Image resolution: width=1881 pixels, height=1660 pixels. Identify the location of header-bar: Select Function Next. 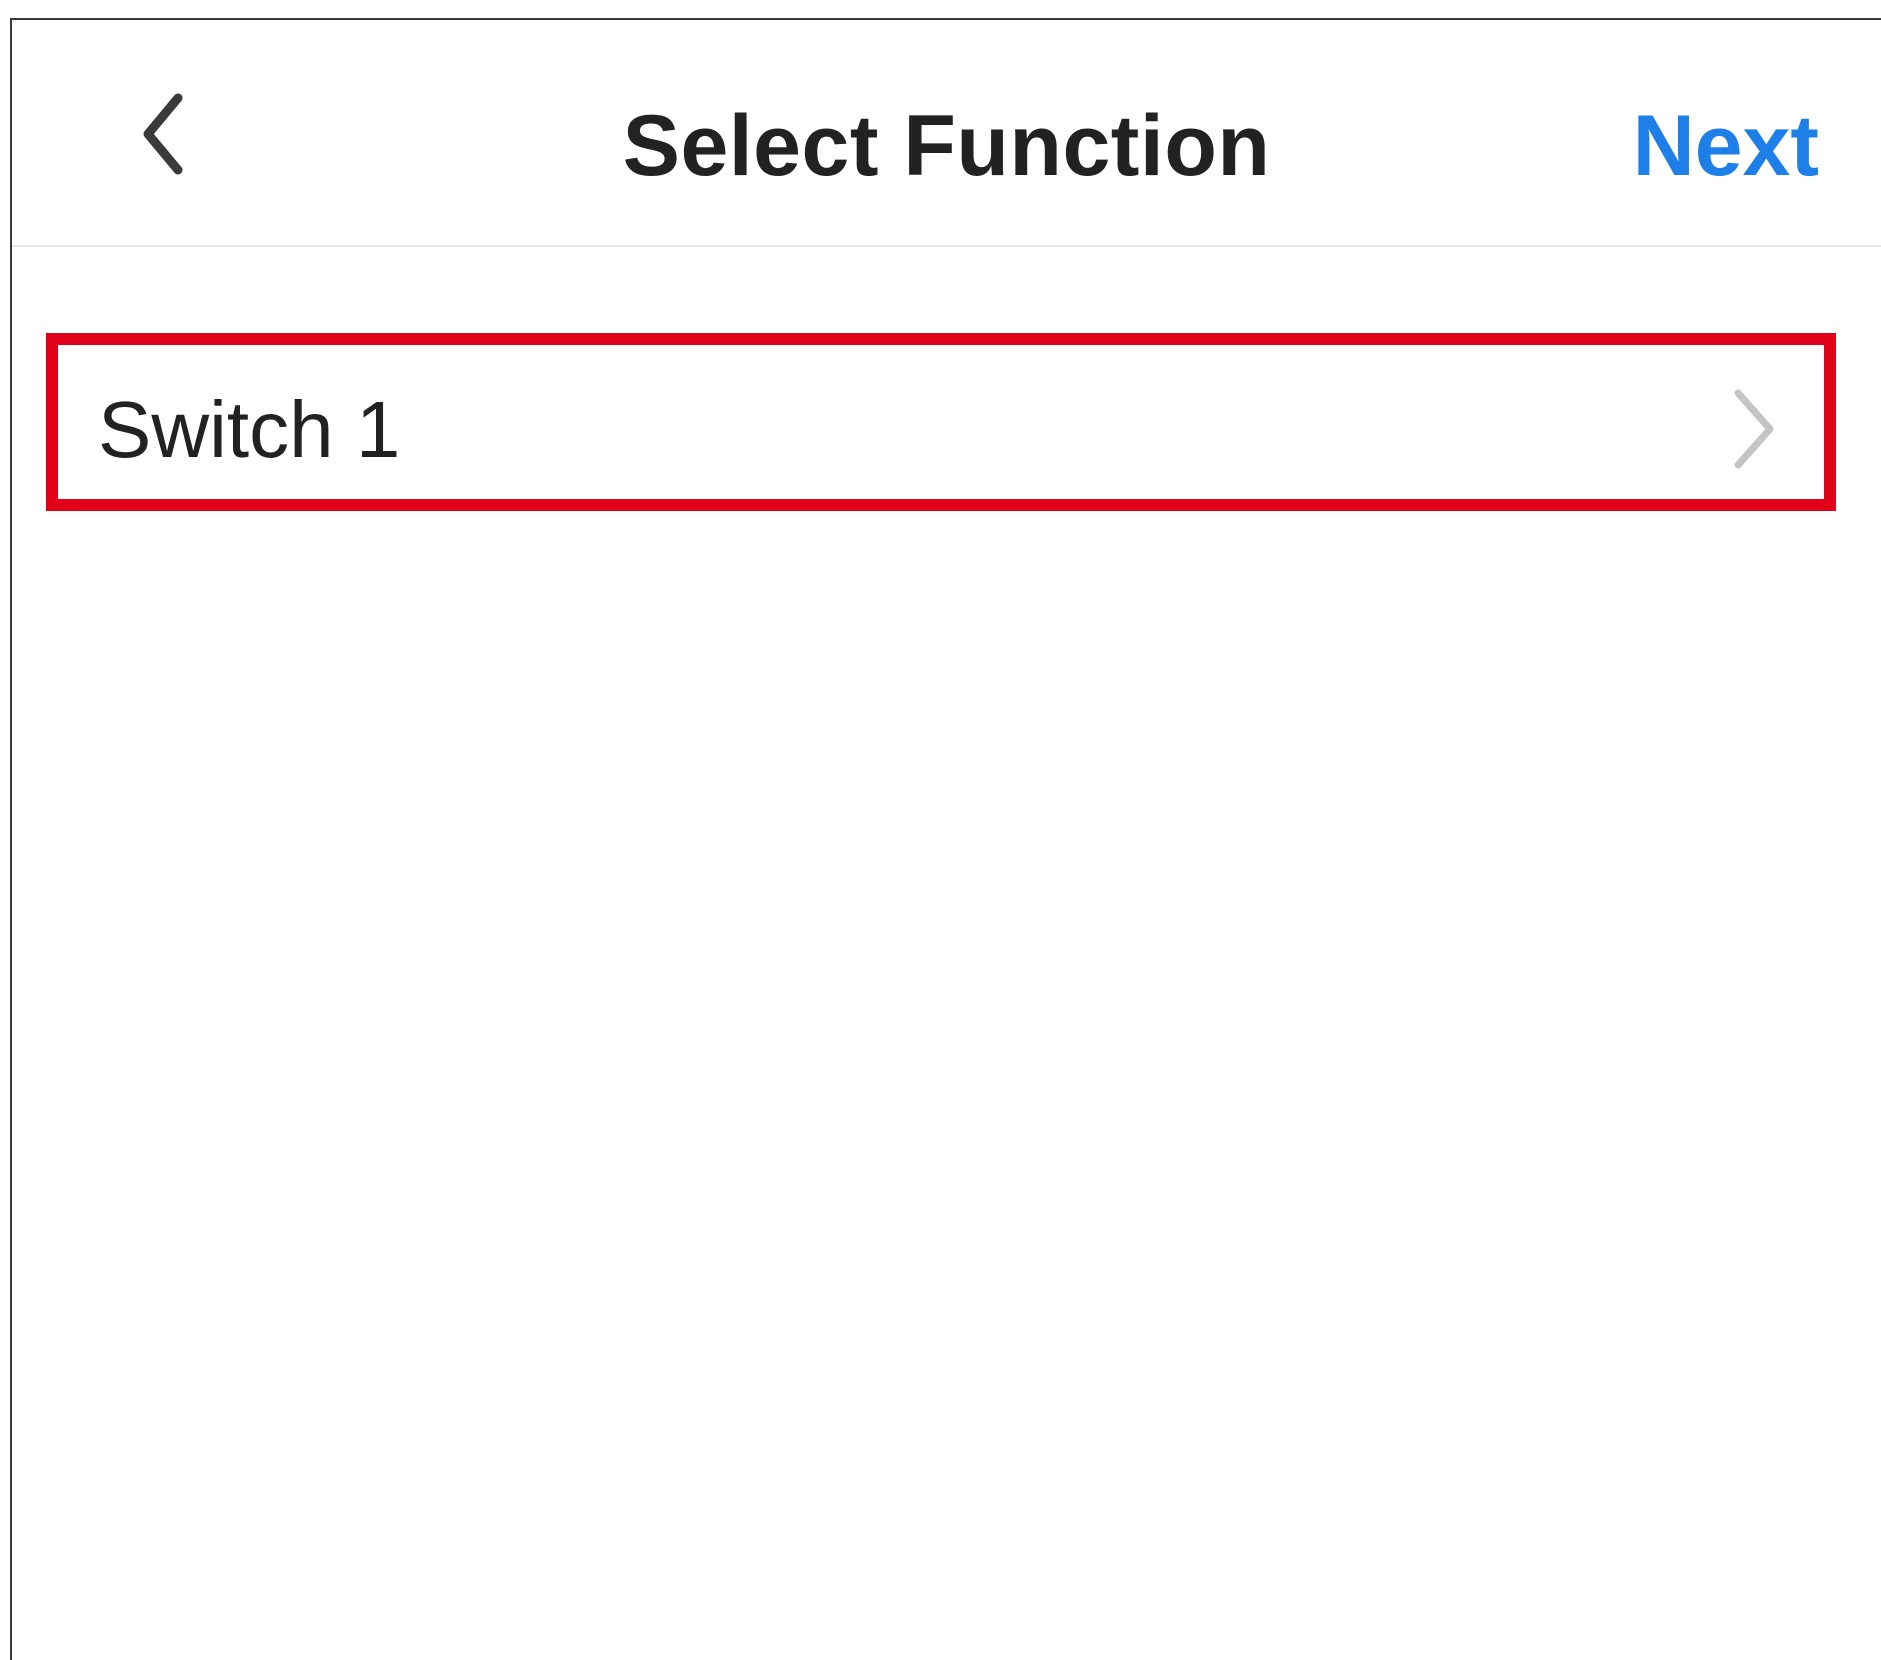
(946, 133).